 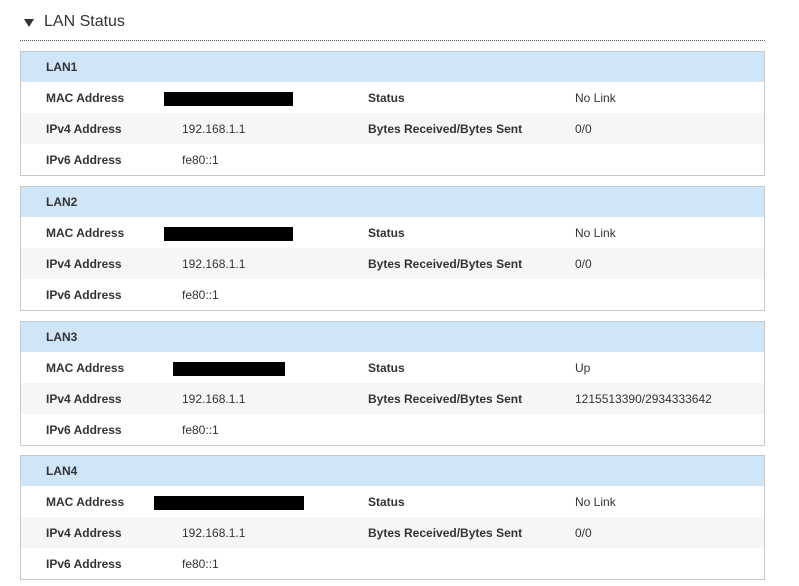 I want to click on lan-status-section-header: LAN Status, so click(x=392, y=24).